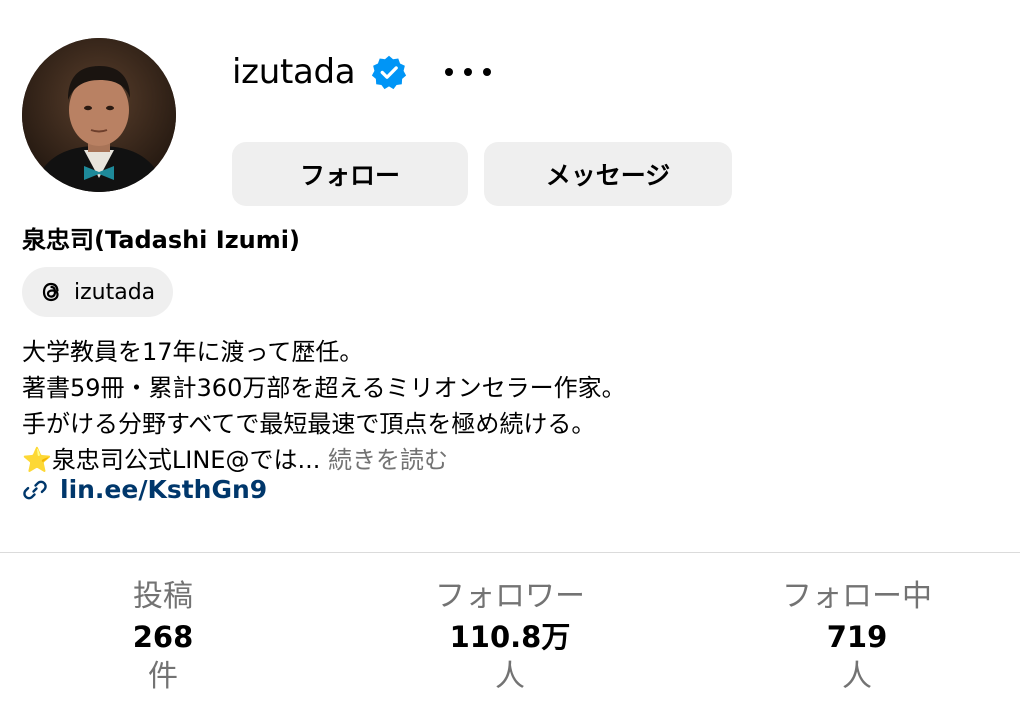  I want to click on verified-badge-icon, so click(389, 72).